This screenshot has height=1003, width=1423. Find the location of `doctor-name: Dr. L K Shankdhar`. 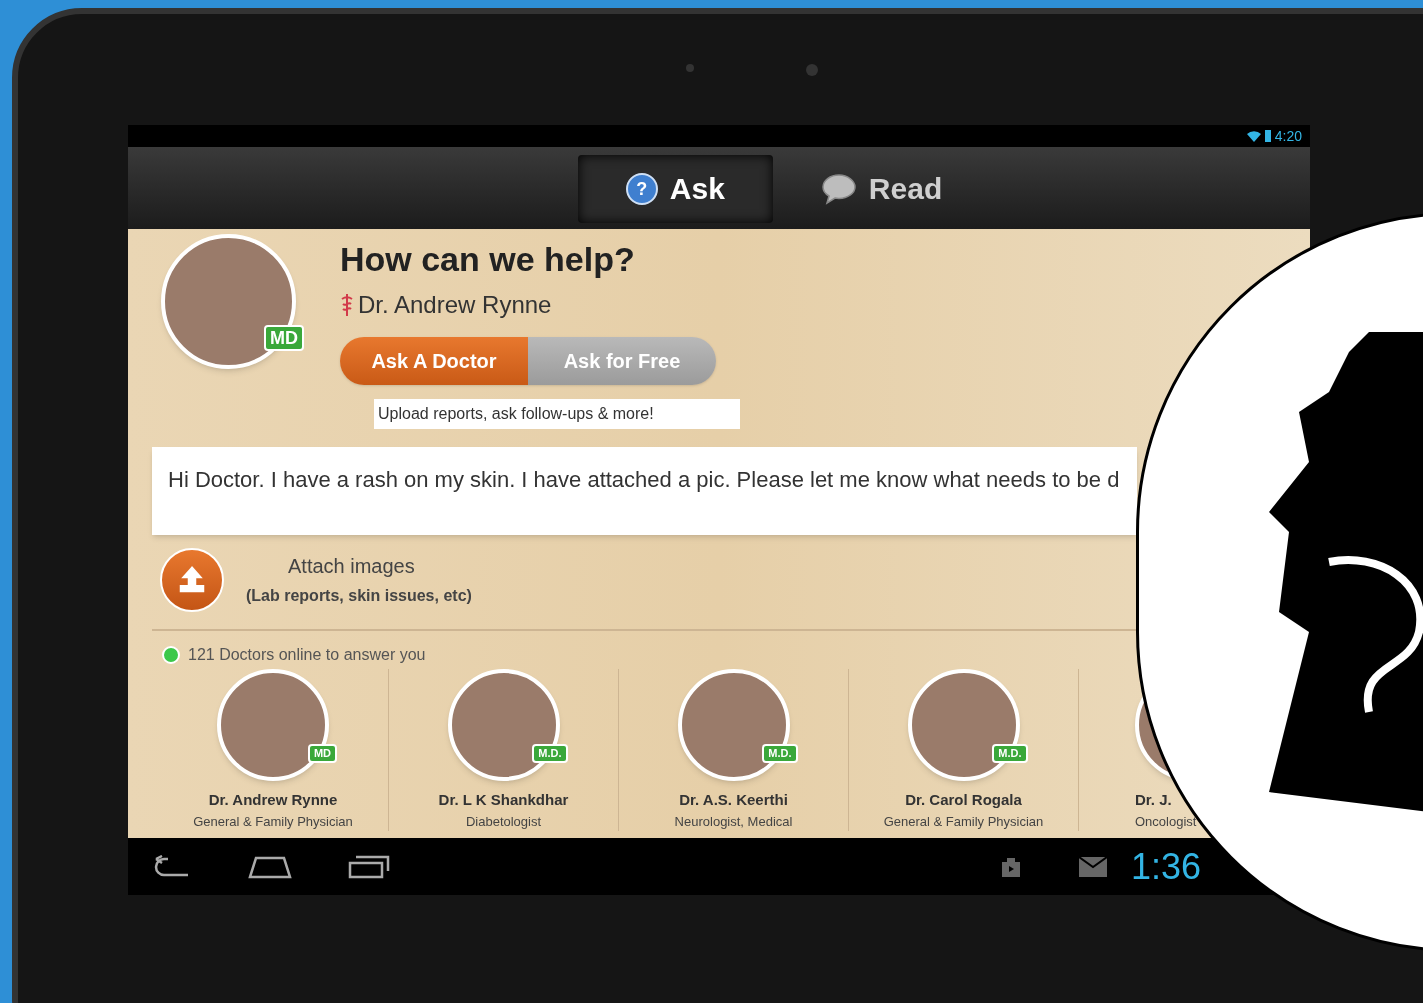

doctor-name: Dr. L K Shankdhar is located at coordinates (503, 800).